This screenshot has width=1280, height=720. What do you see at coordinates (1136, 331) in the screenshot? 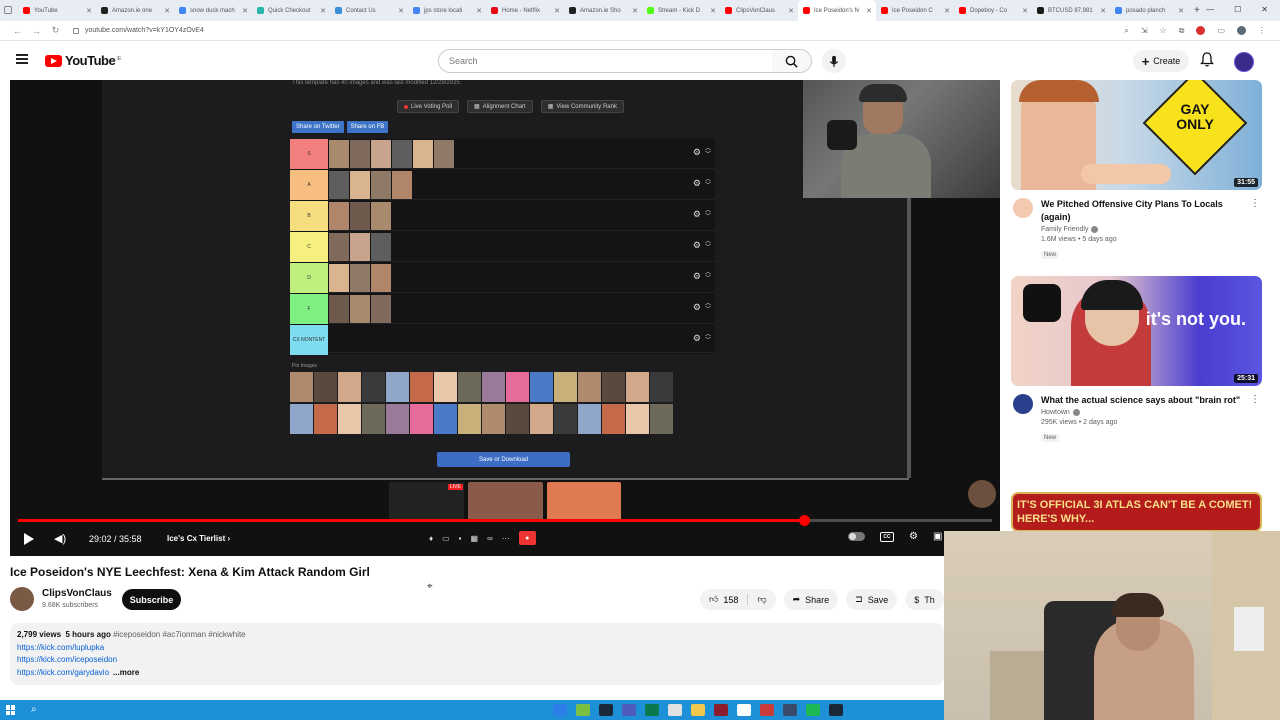
I see `video-thumbnail: it's not you. 25:31` at bounding box center [1136, 331].